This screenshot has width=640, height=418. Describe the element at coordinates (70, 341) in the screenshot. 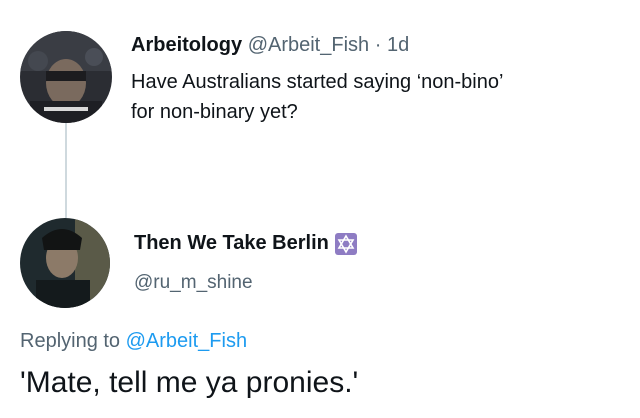

I see `replying-prefix: Replying to` at that location.